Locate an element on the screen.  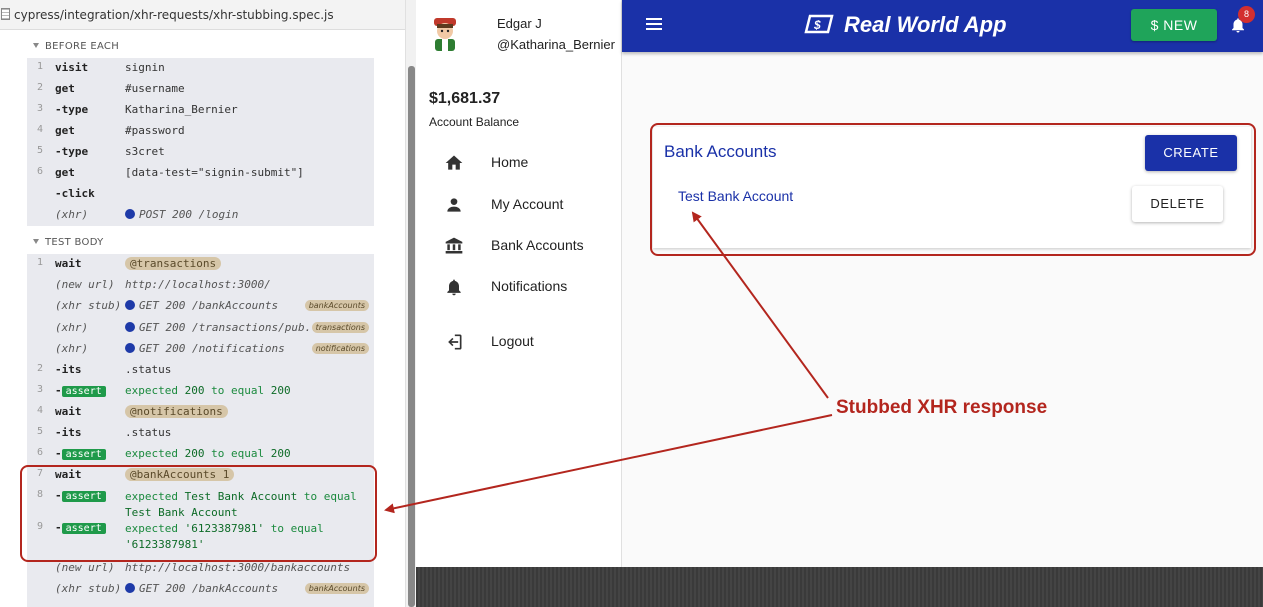
command-row: 6 get [data-test="signin-submit"] is located at coordinates (200, 173).